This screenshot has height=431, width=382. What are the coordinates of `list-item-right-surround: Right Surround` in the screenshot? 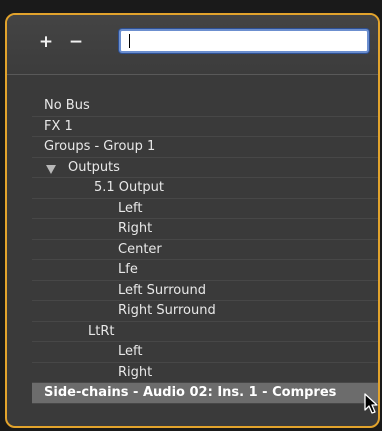 It's located at (205, 311).